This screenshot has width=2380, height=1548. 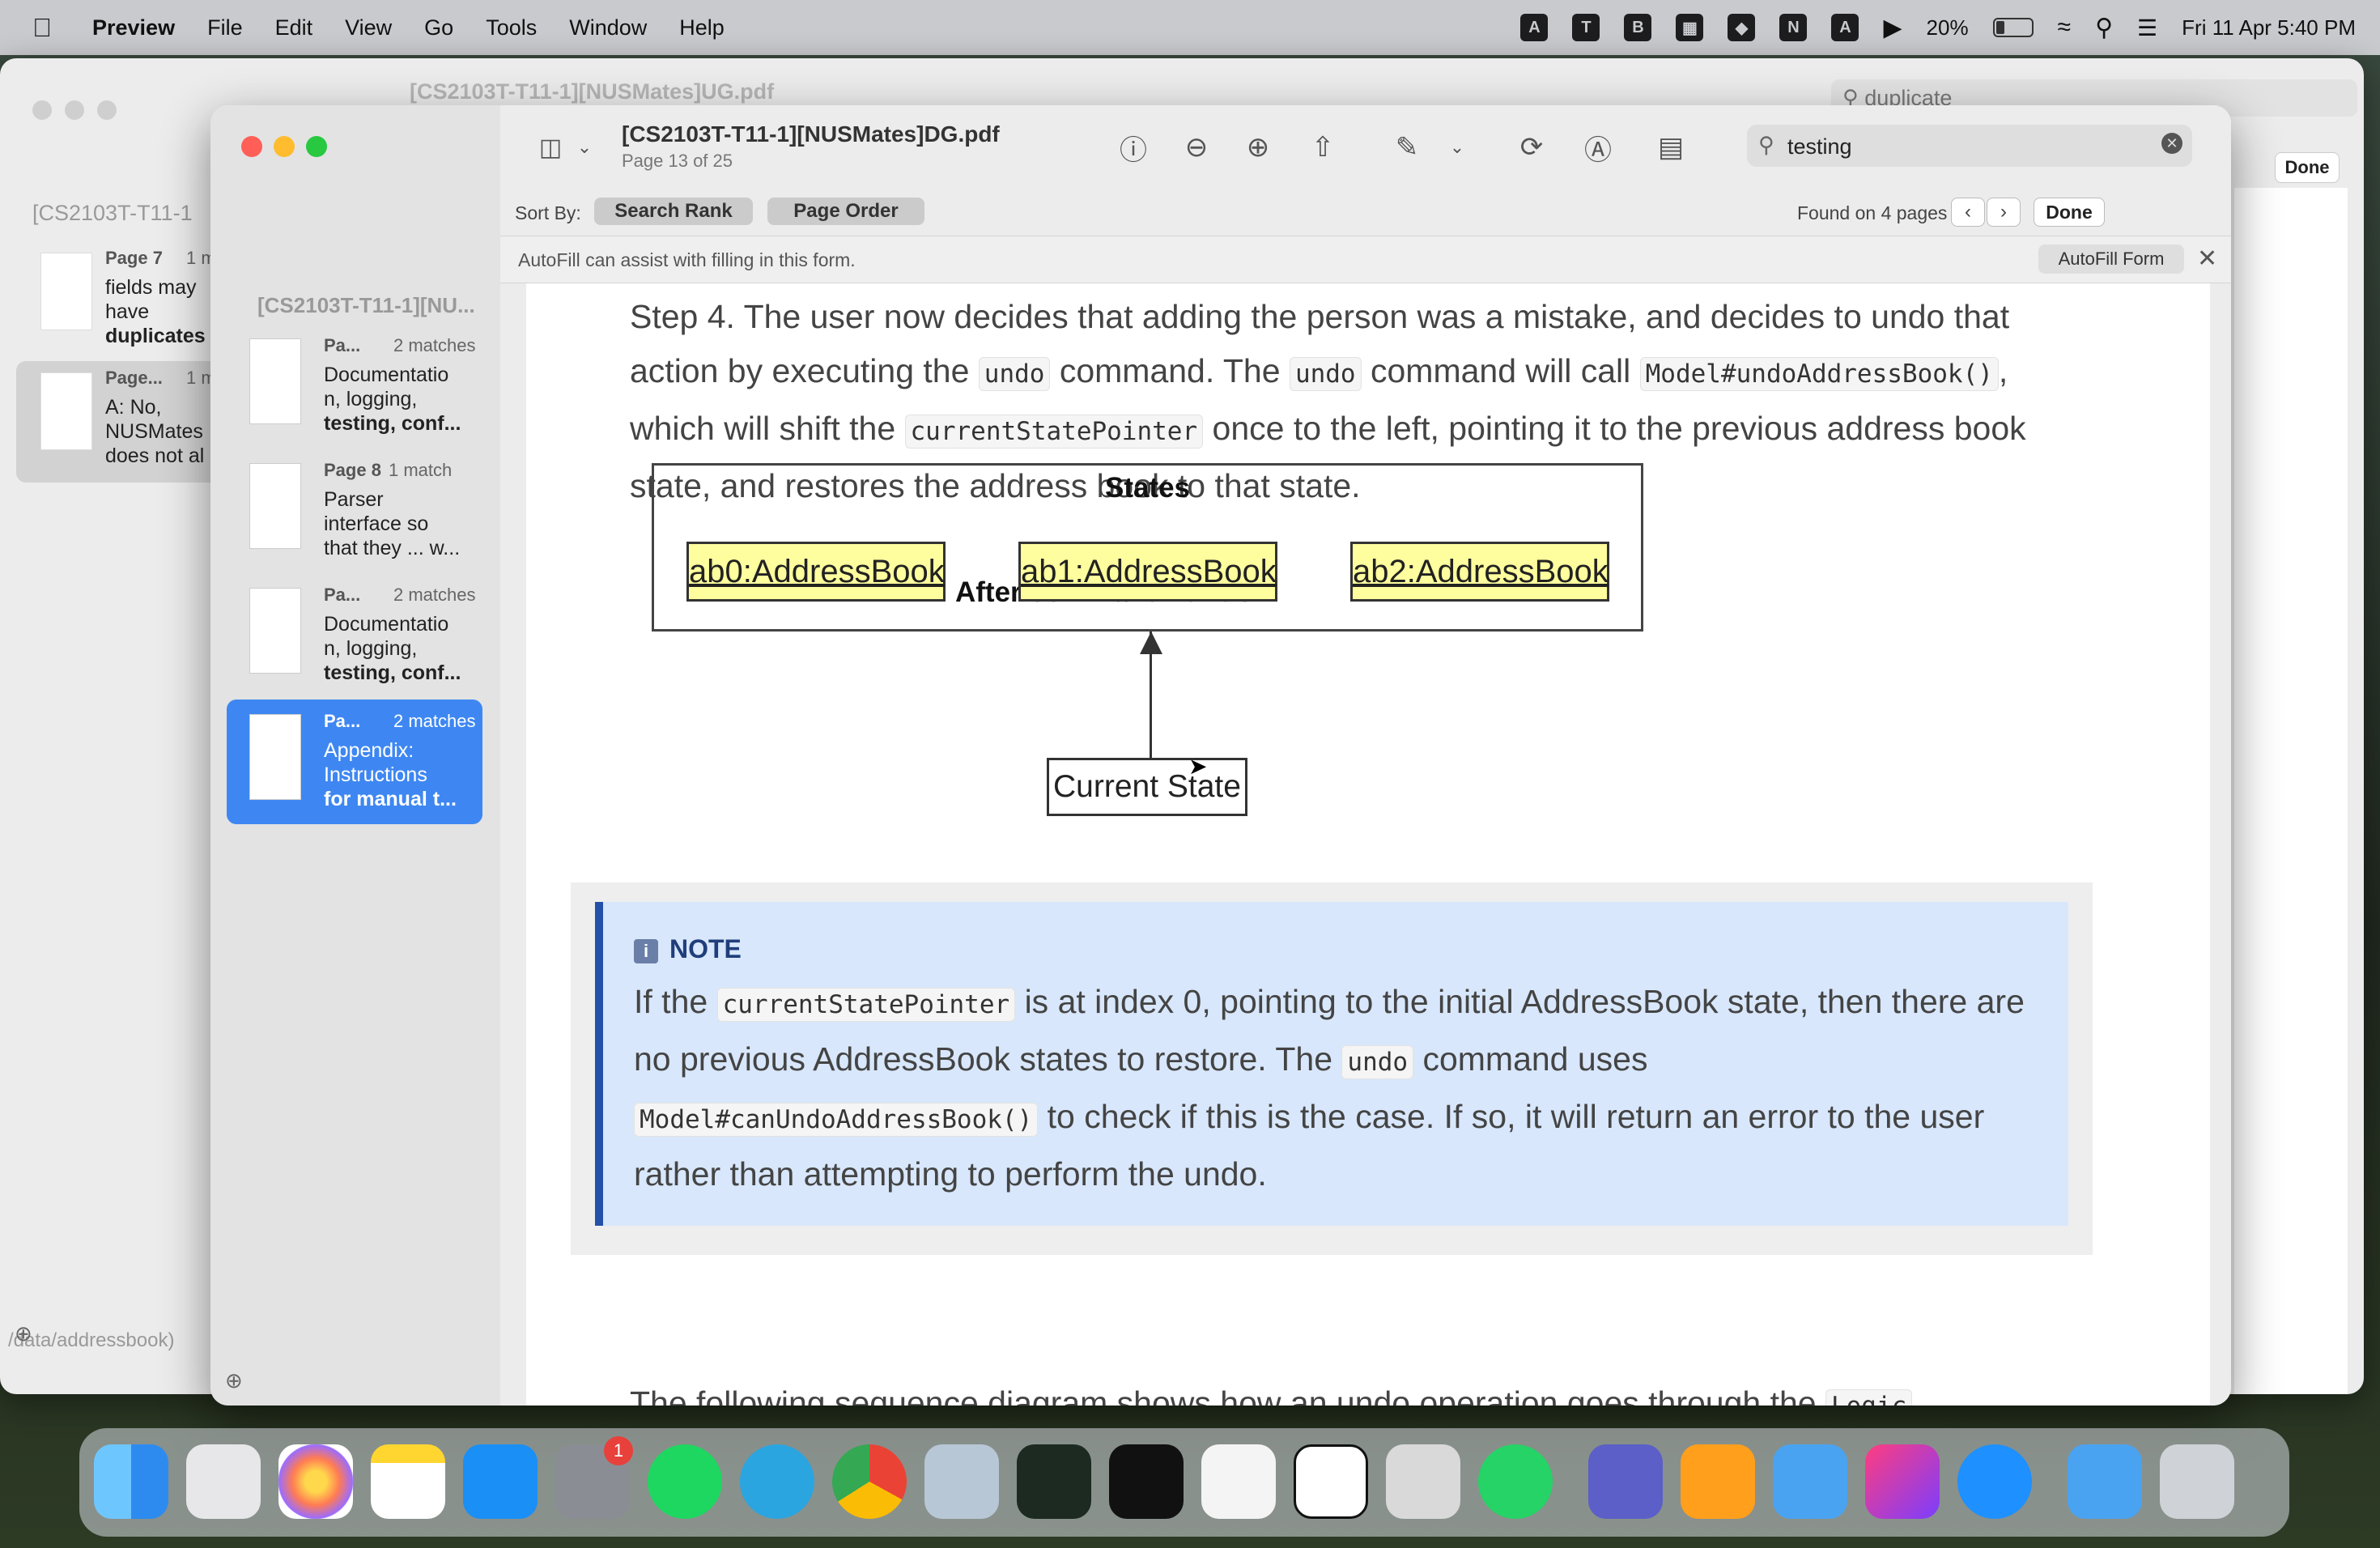 I want to click on sort-search-rank-button: Search Rank, so click(x=673, y=211).